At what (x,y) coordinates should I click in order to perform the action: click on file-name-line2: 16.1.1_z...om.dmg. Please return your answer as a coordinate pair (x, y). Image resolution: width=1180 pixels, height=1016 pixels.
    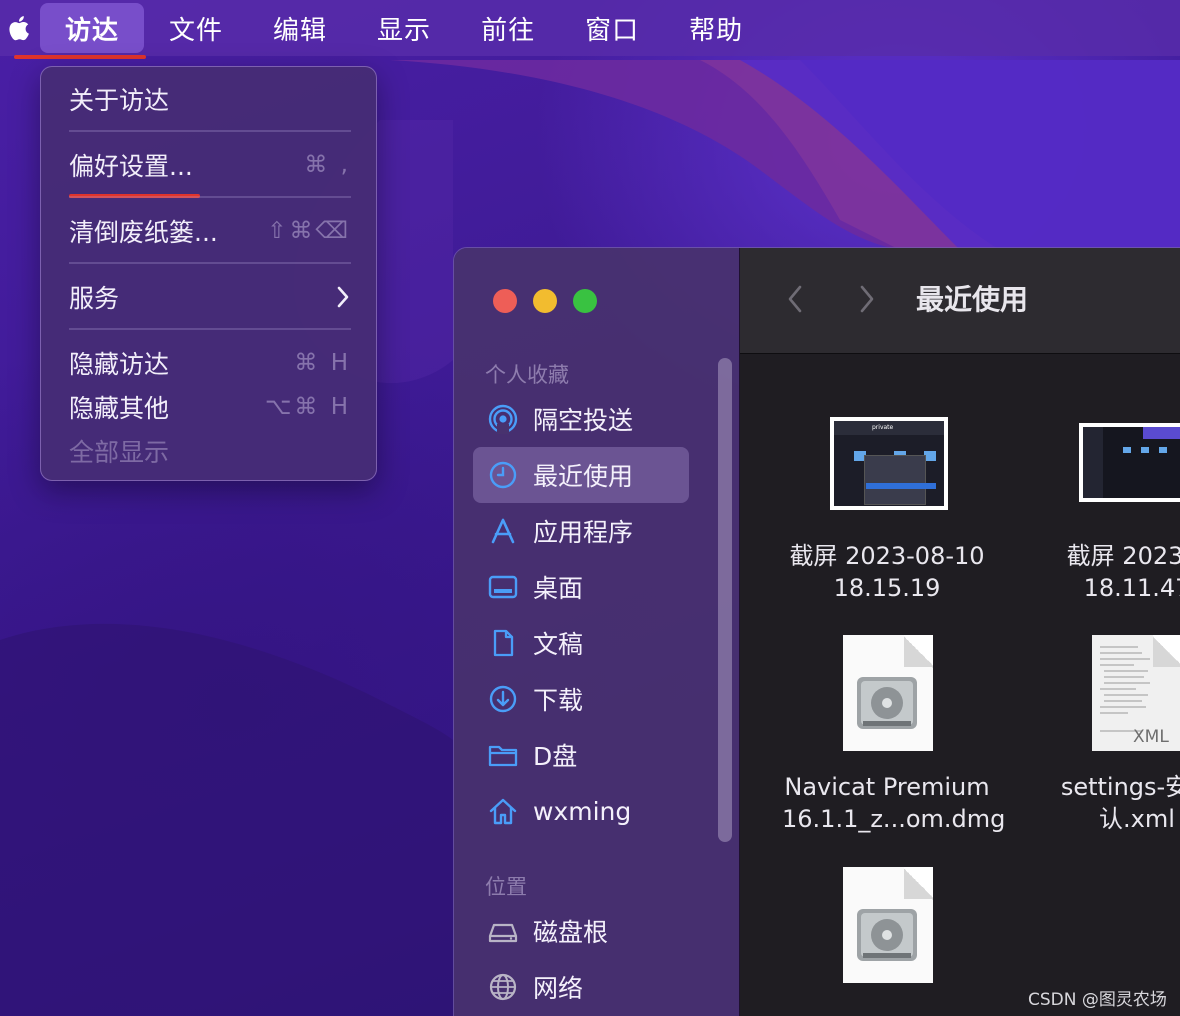
    Looking at the image, I should click on (894, 819).